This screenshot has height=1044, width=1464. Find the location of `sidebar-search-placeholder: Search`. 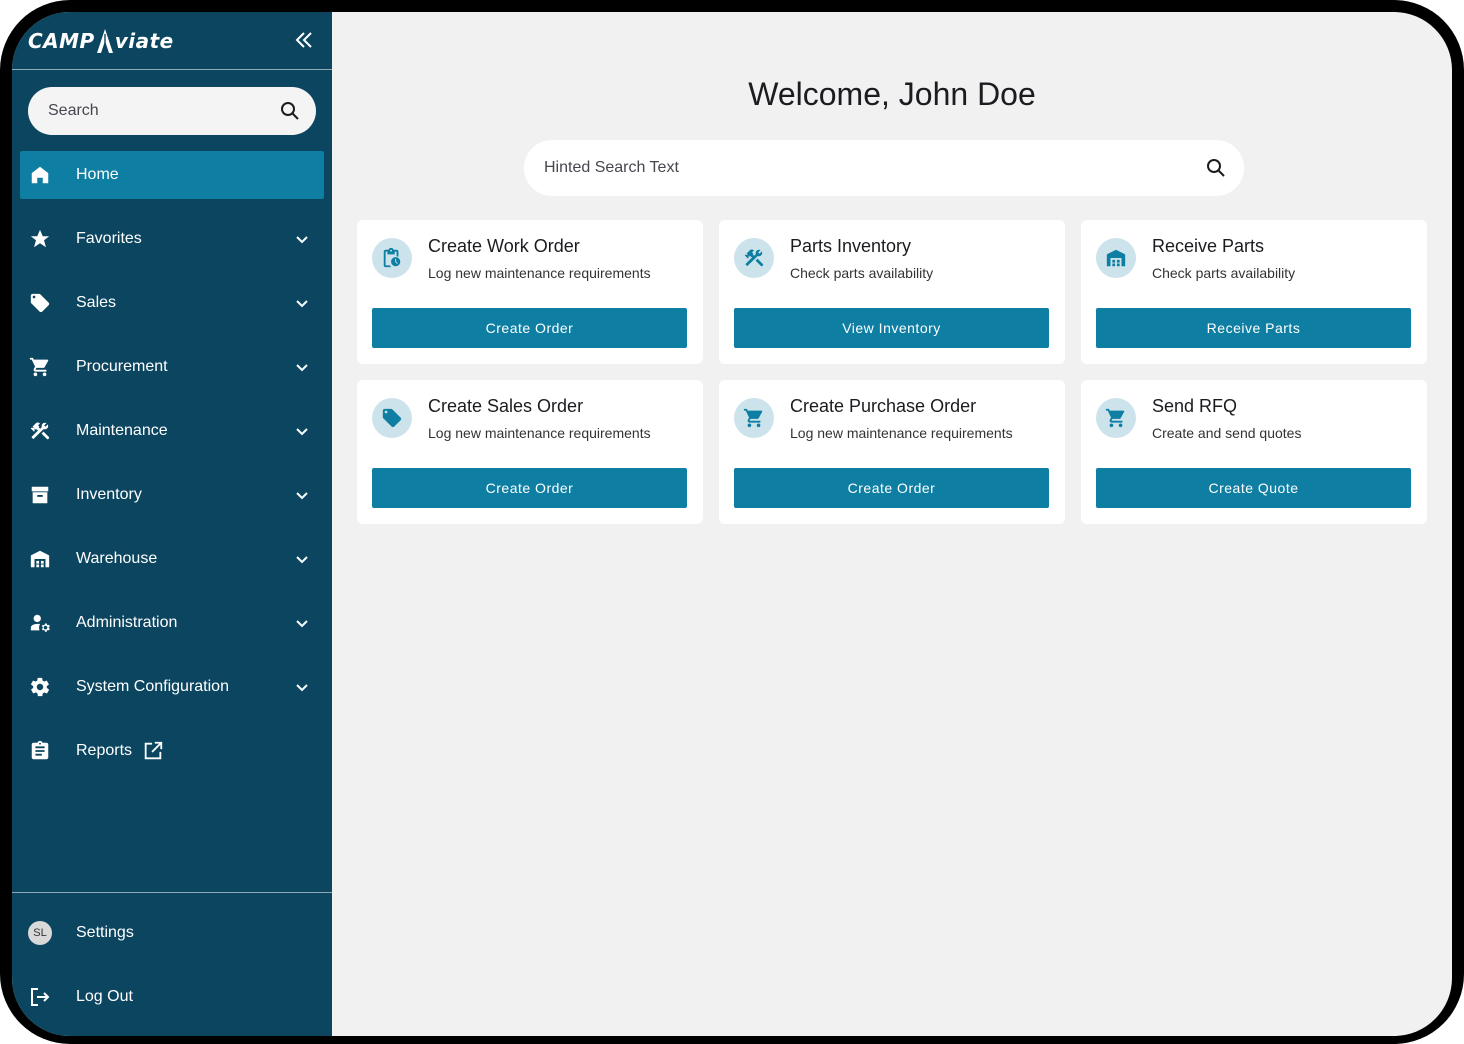

sidebar-search-placeholder: Search is located at coordinates (73, 110).